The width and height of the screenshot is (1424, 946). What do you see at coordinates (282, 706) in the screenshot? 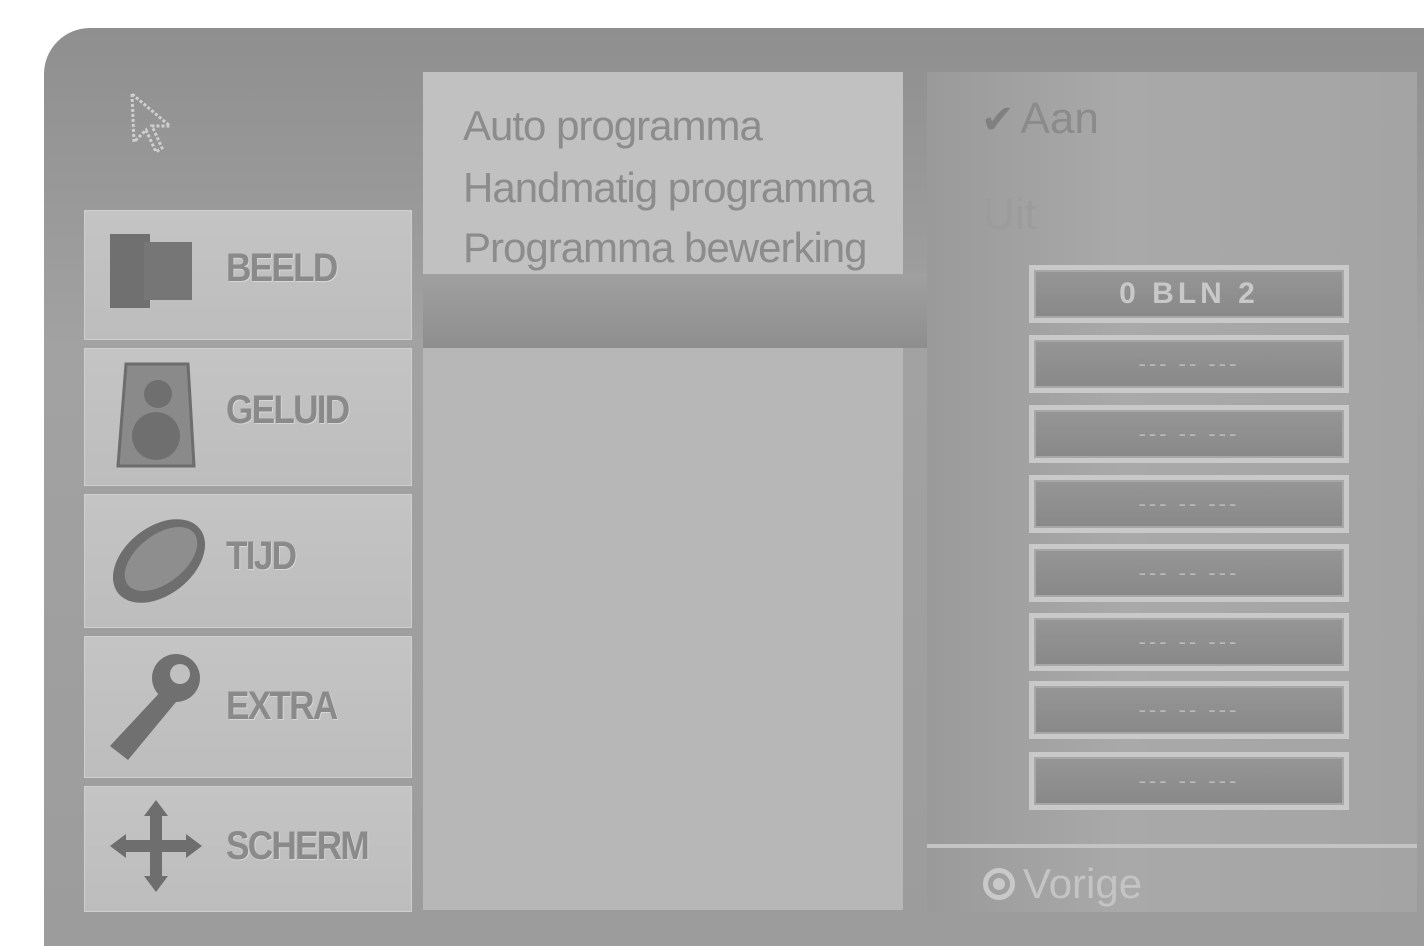
I see `sidebar-item-label: EXTRA` at bounding box center [282, 706].